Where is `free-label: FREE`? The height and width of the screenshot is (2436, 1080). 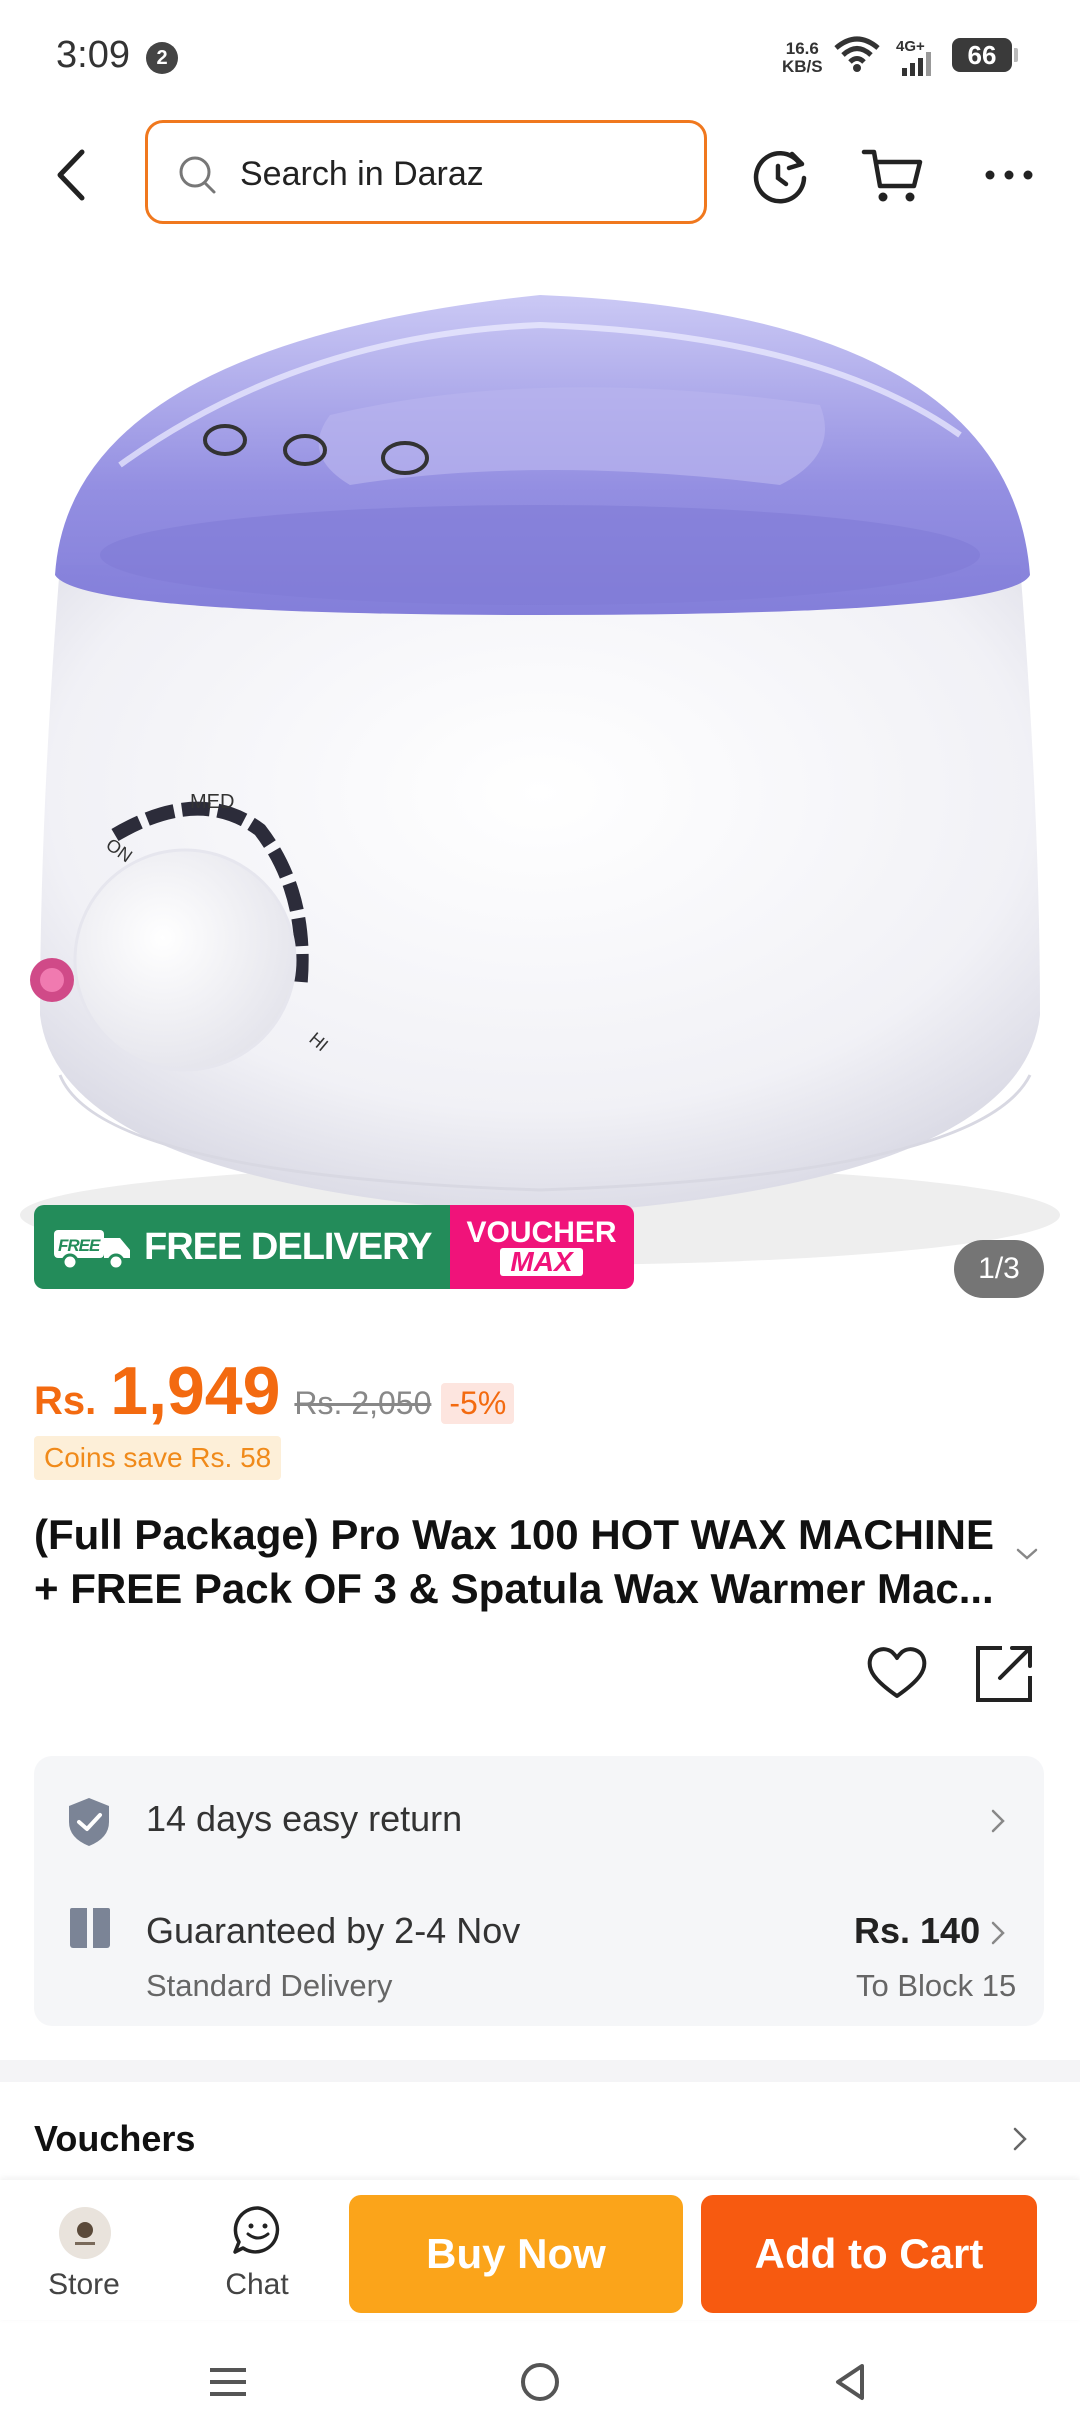
free-label: FREE is located at coordinates (79, 1245).